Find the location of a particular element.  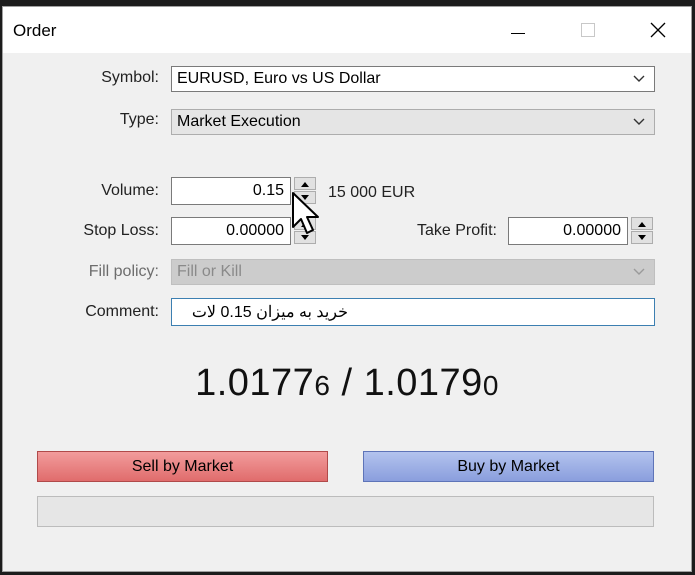

window-title: Order is located at coordinates (35, 30).